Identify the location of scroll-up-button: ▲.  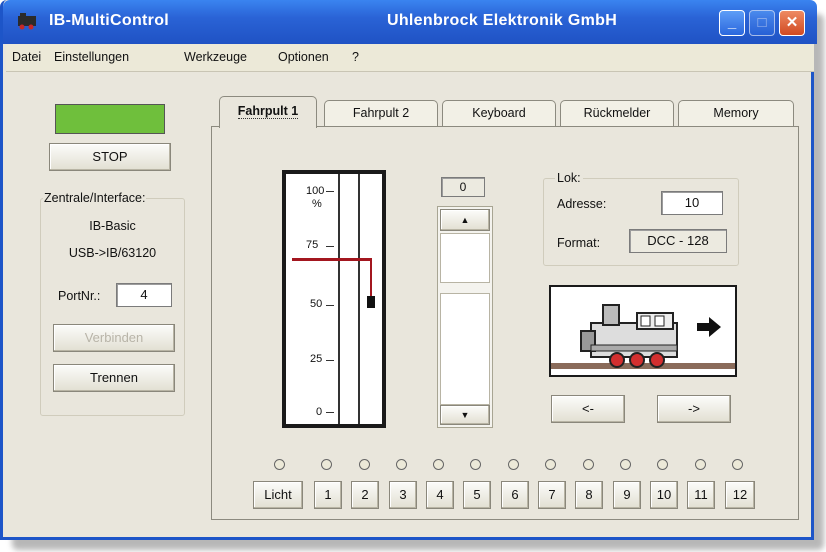
(465, 220).